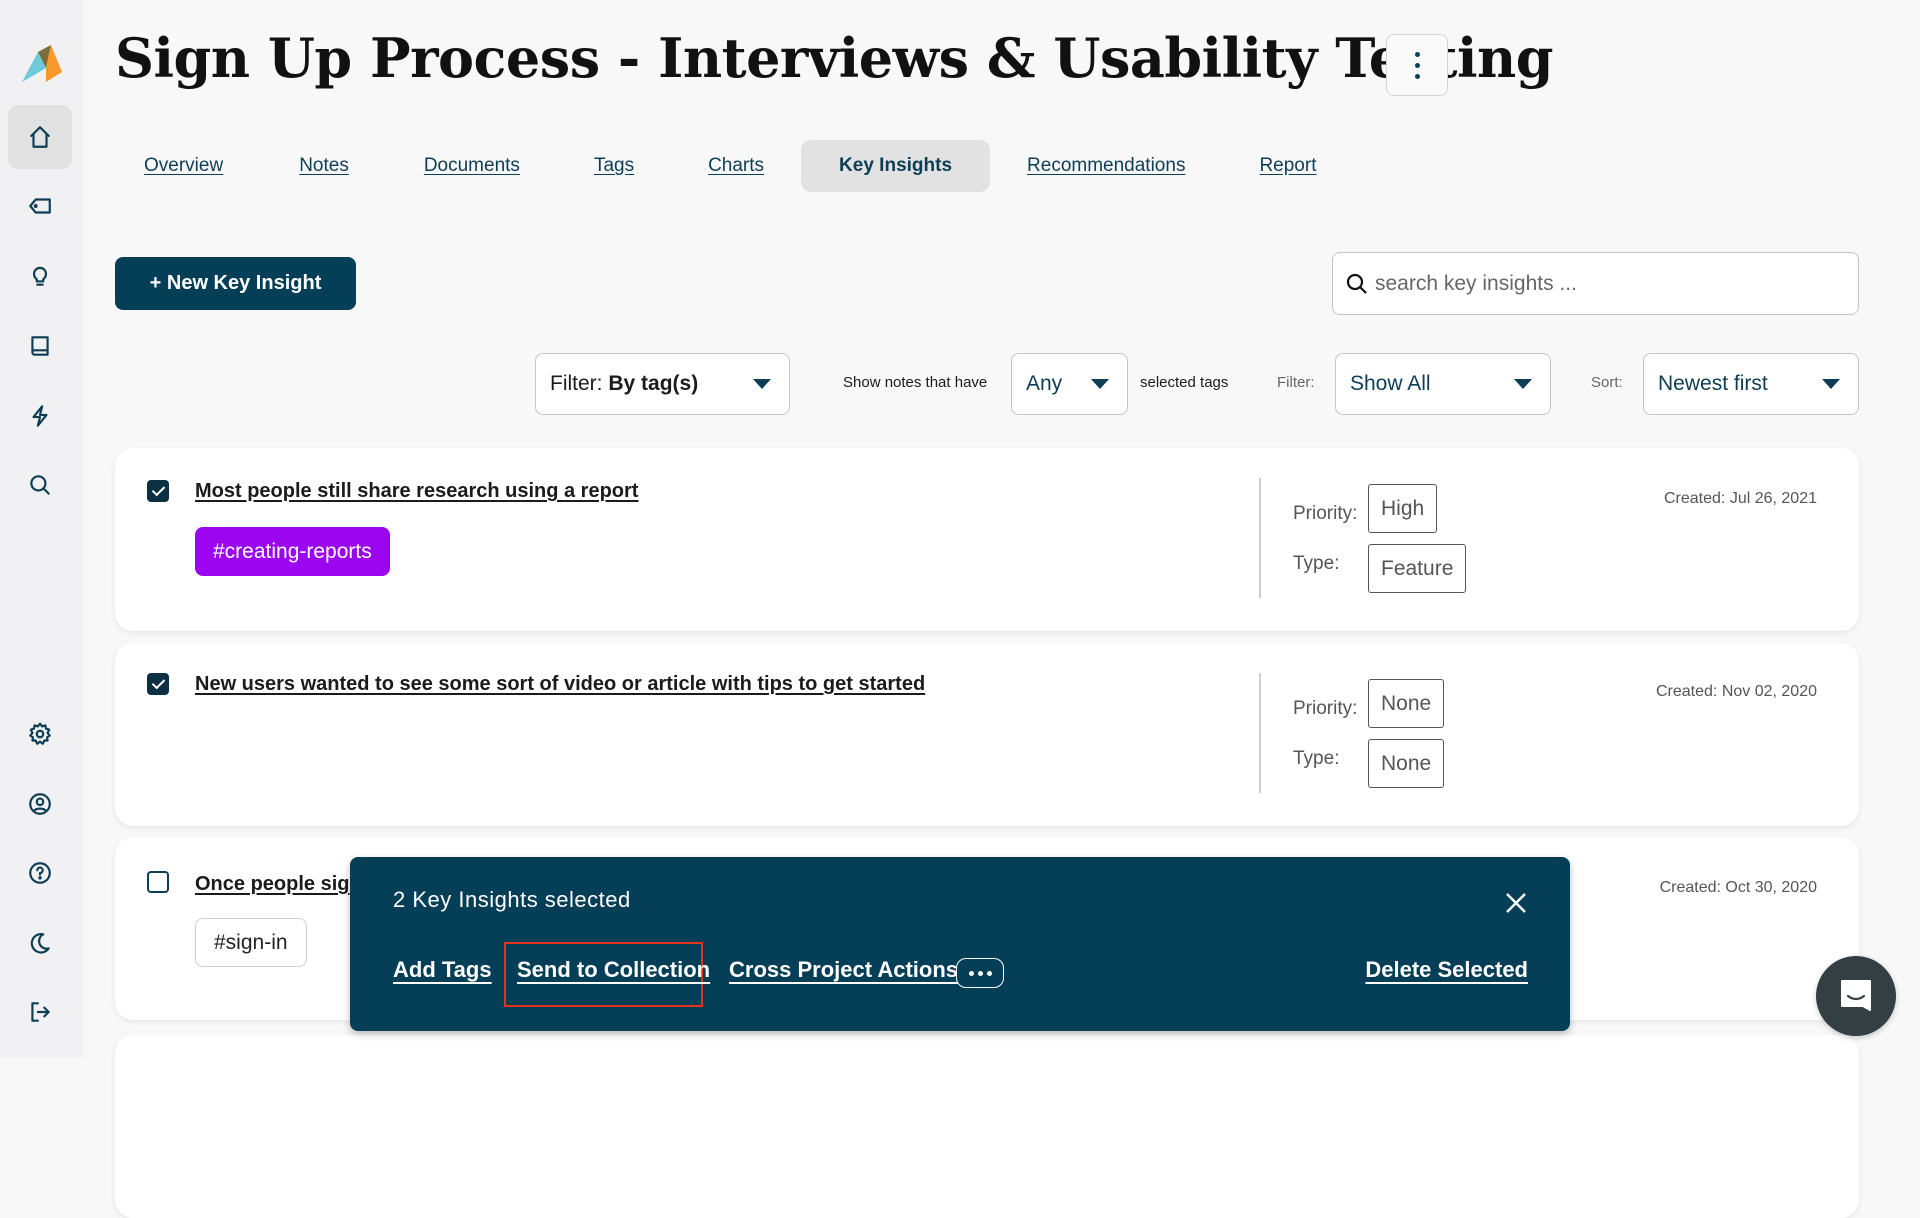 The width and height of the screenshot is (1920, 1218). I want to click on priority-value: High, so click(1403, 508).